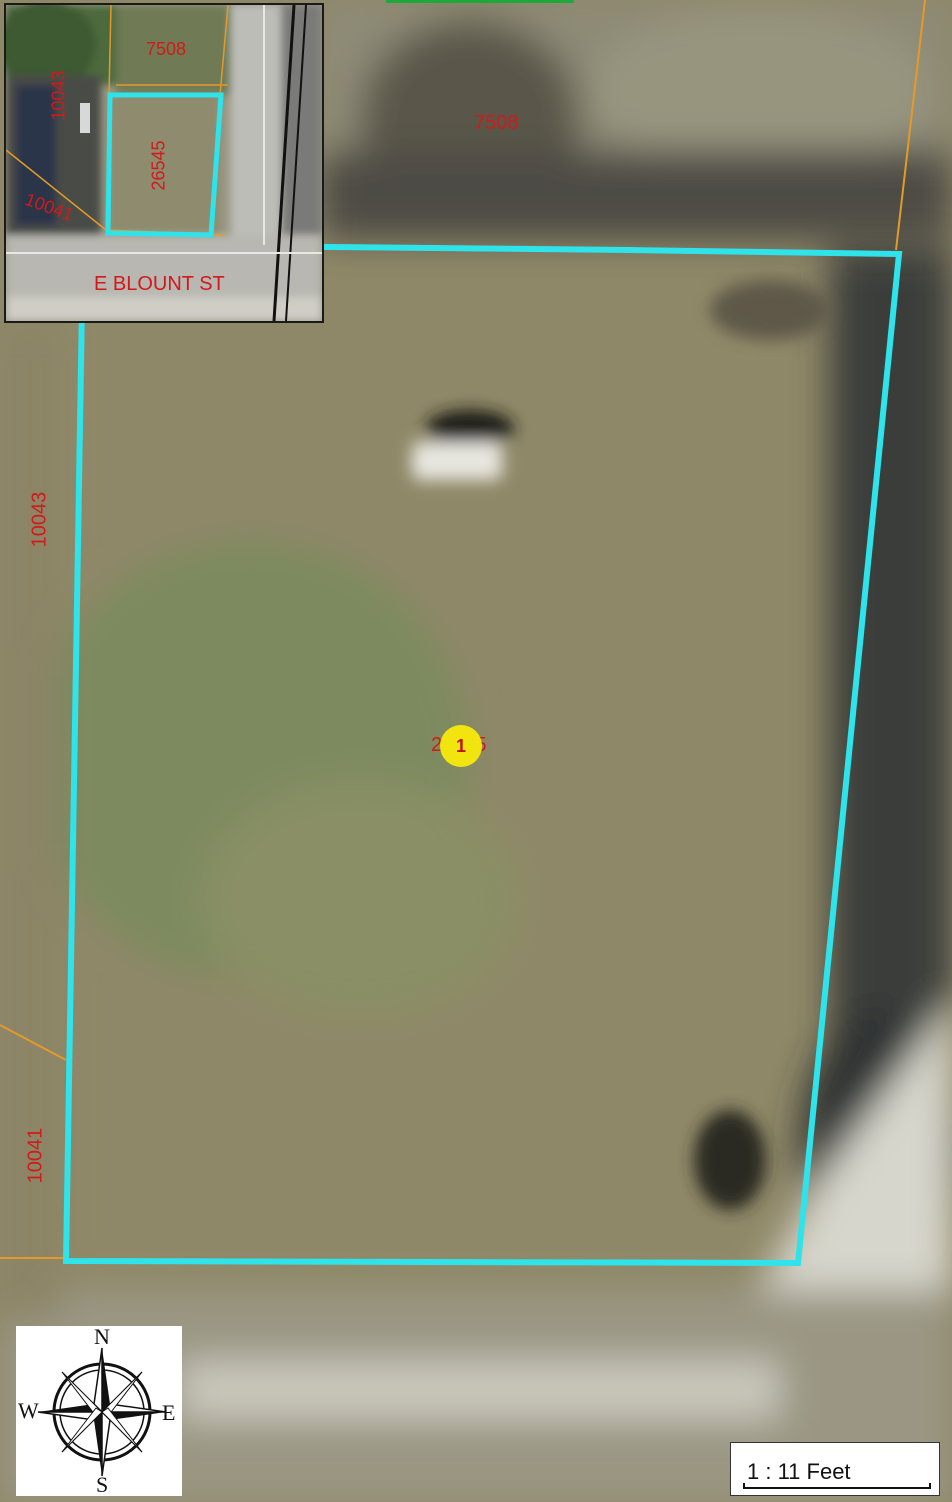 The width and height of the screenshot is (952, 1502). What do you see at coordinates (799, 1471) in the screenshot?
I see `scale-text: 1 : 11 Feet` at bounding box center [799, 1471].